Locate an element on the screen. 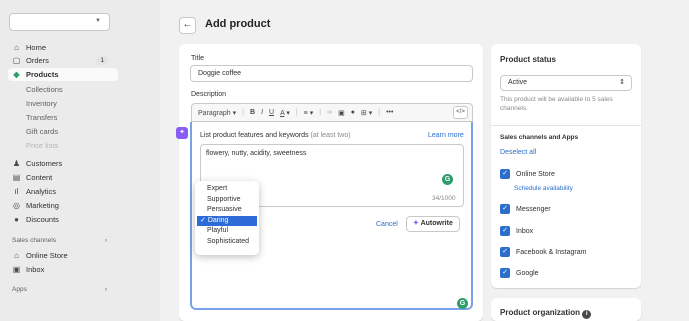  target-icon: ◎ is located at coordinates (16, 205).